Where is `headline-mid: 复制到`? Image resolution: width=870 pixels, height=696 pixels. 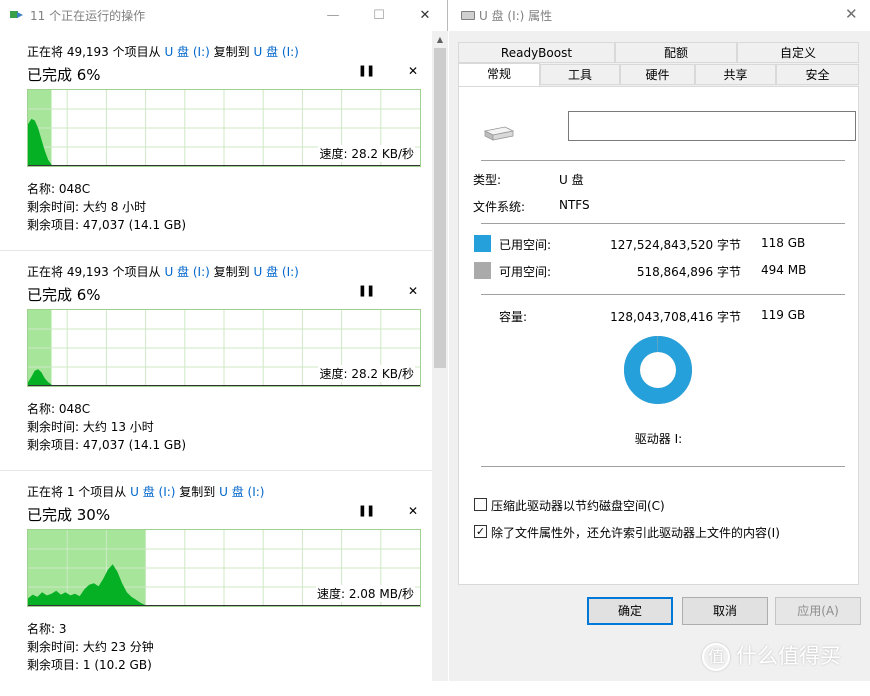 headline-mid: 复制到 is located at coordinates (231, 272).